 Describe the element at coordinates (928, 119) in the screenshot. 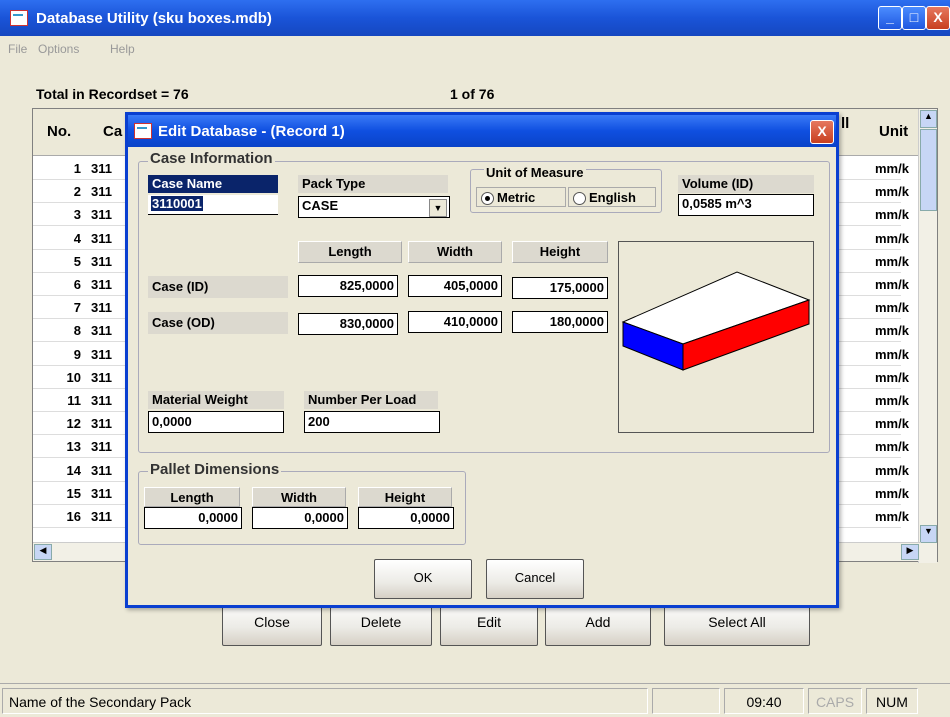

I see `arrow-up-icon: ▲` at that location.